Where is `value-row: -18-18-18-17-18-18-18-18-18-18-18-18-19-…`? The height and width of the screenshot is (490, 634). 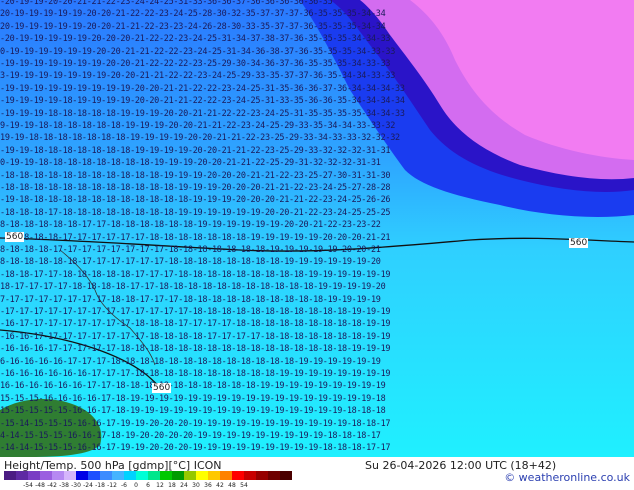
value-row: -18-18-18-17-18-18-18-18-18-18-18-18-19-… is located at coordinates (195, 212).